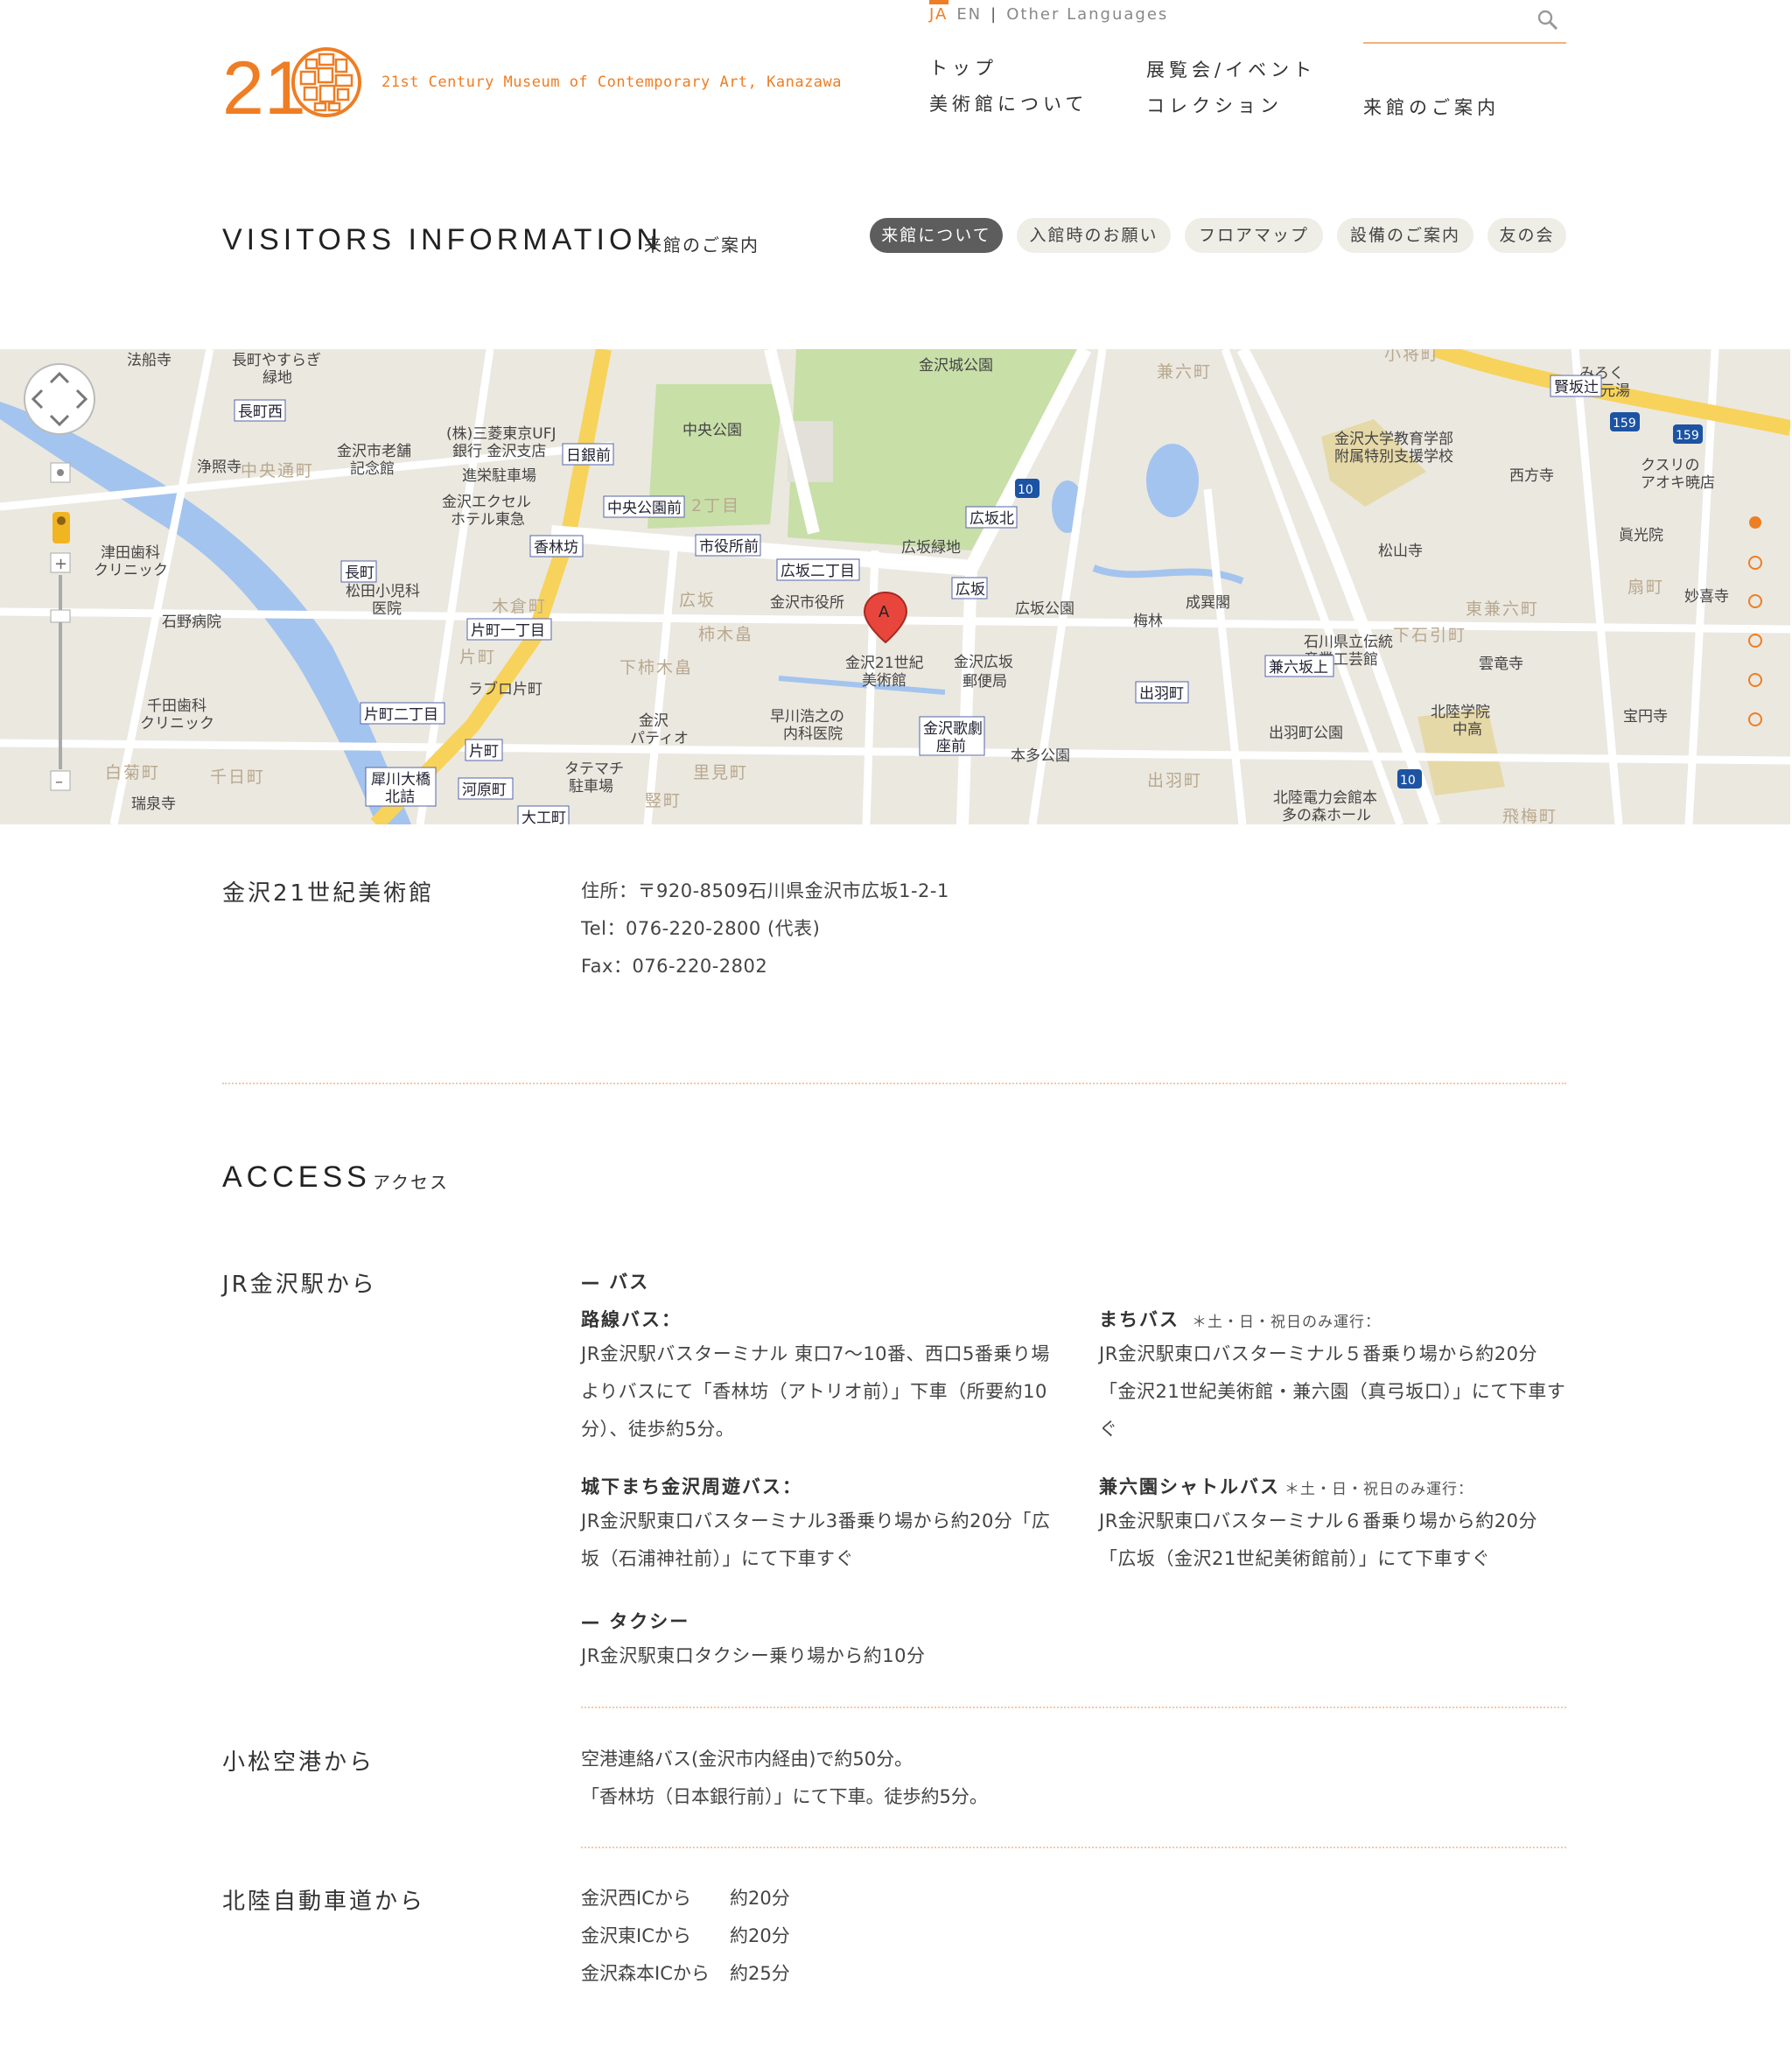 The width and height of the screenshot is (1792, 2061). What do you see at coordinates (1393, 439) in the screenshot?
I see `svg-text: 金沢大学教育学部` at bounding box center [1393, 439].